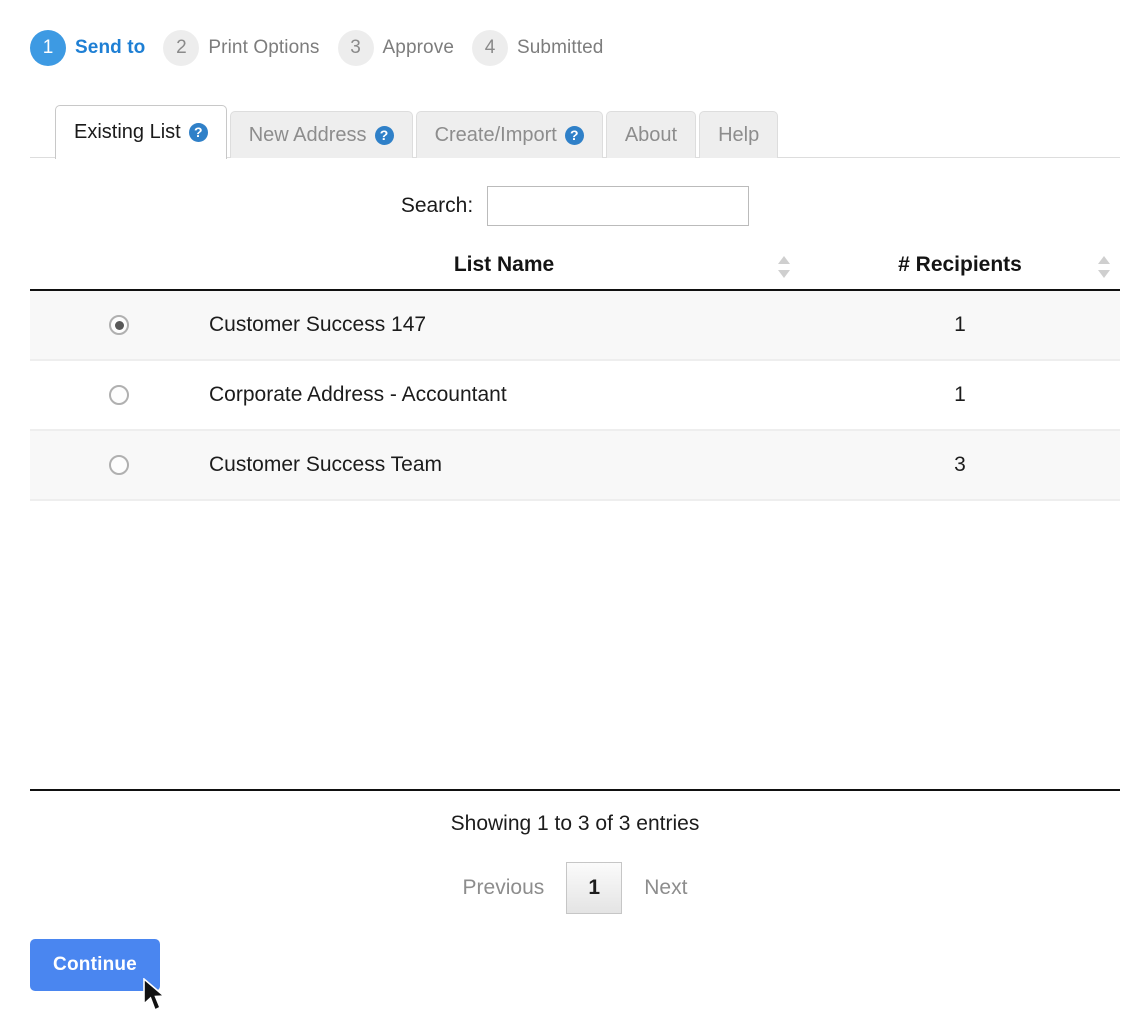  I want to click on row-list-name: Customer Success Team, so click(504, 465).